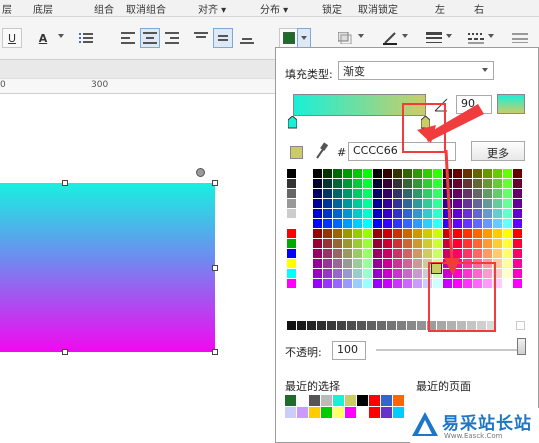 This screenshot has width=539, height=443. Describe the element at coordinates (146, 8) in the screenshot. I see `menu-item-ungroup: 取消组合` at that location.